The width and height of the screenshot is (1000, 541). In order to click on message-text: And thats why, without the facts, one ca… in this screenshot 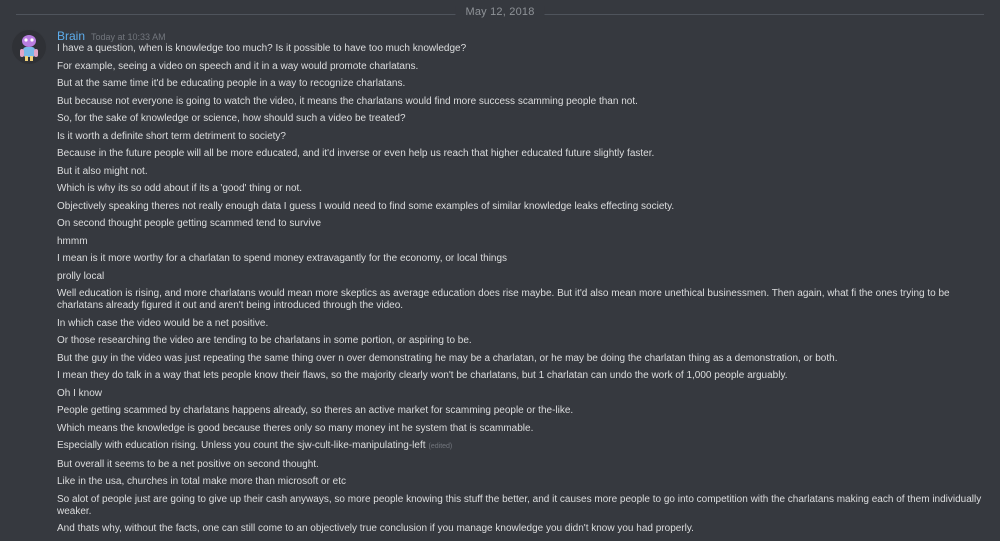, I will do `click(375, 528)`.